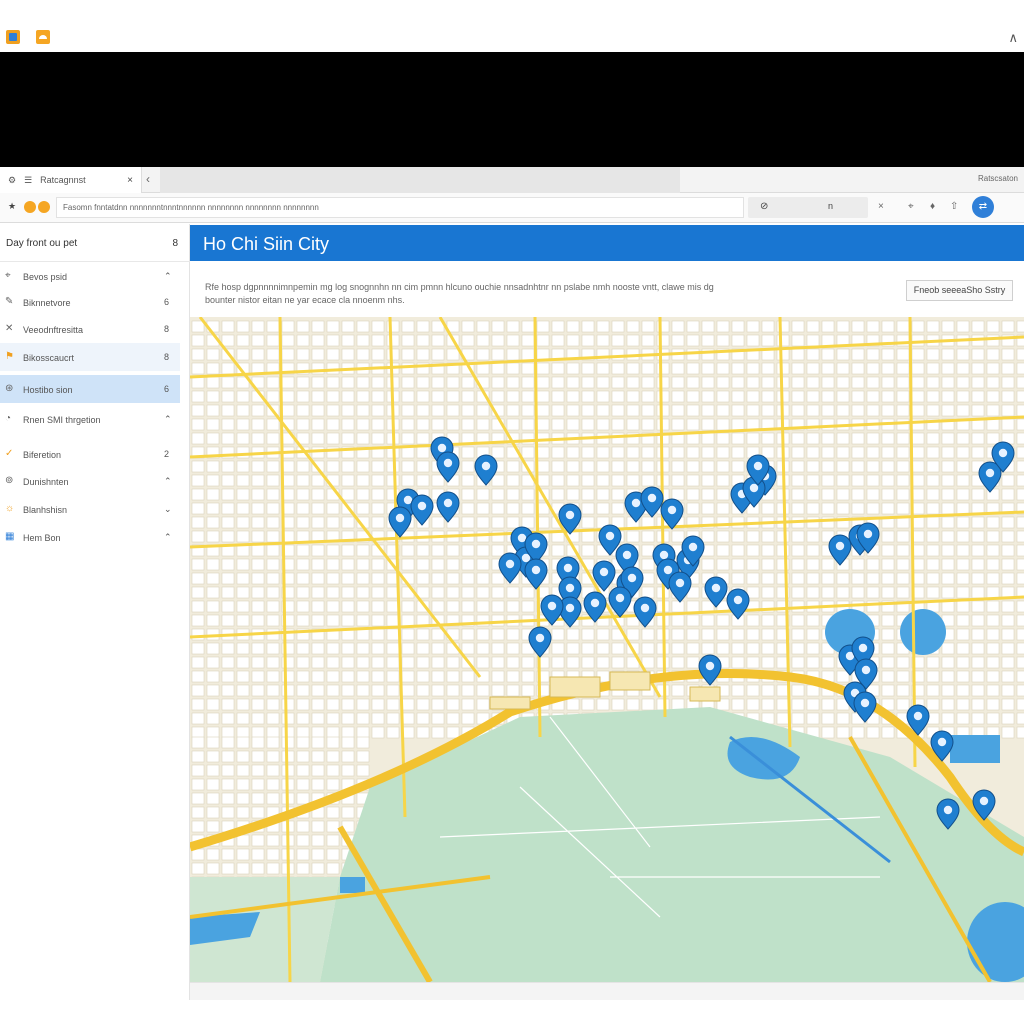 This screenshot has height=1024, width=1024. Describe the element at coordinates (48, 390) in the screenshot. I see `sidebar-item-label: Hostibo sion` at that location.